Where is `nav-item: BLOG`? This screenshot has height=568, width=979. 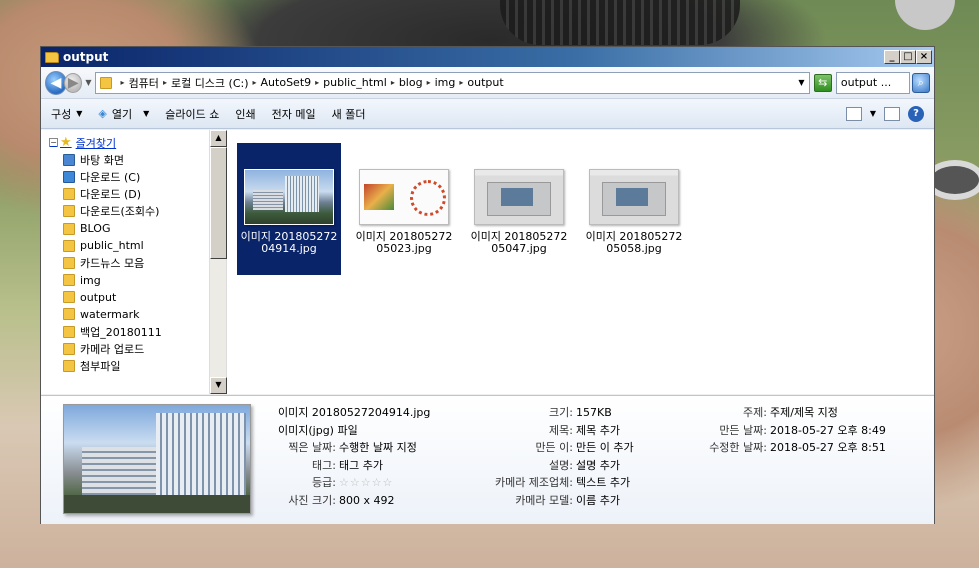 nav-item: BLOG is located at coordinates (144, 228).